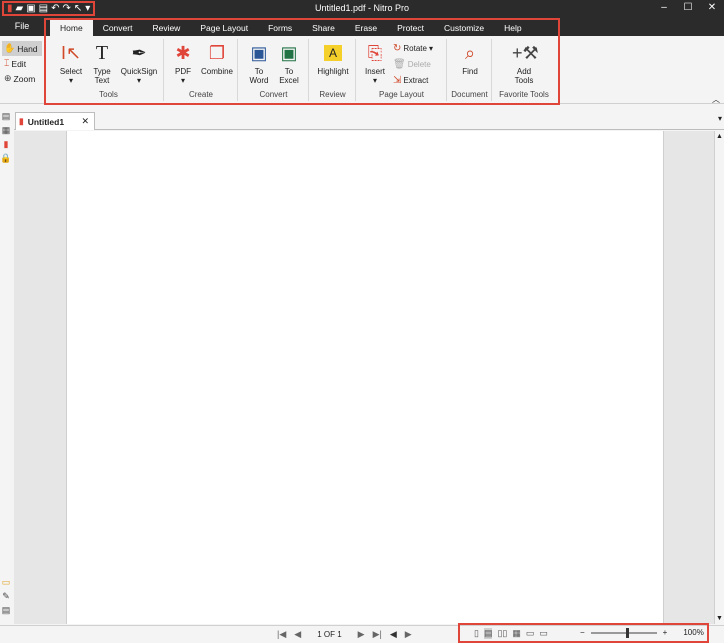 This screenshot has width=724, height=643. I want to click on close-icon: ✕, so click(712, 8).